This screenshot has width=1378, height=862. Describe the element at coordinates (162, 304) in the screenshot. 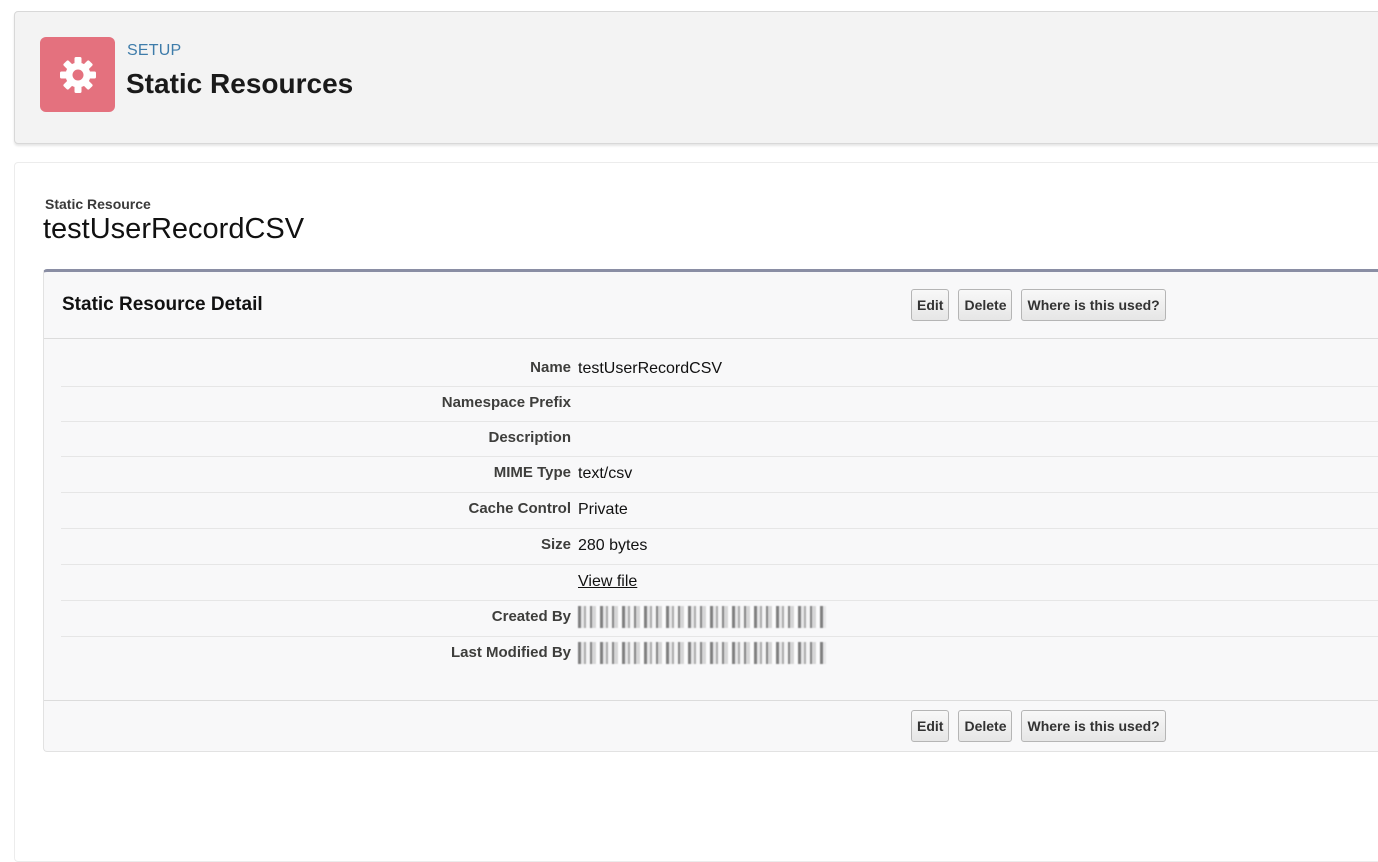

I see `detail-section-title: Static Resource Detail` at that location.